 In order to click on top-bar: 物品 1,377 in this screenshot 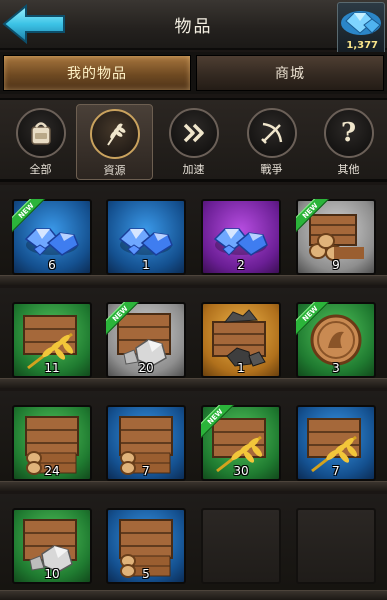, I will do `click(193, 28)`.